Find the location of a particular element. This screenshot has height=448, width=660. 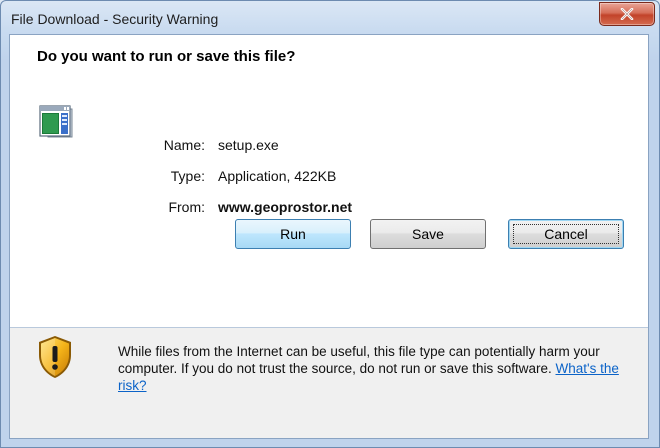

from-value: www.geoprostor.net is located at coordinates (285, 207).